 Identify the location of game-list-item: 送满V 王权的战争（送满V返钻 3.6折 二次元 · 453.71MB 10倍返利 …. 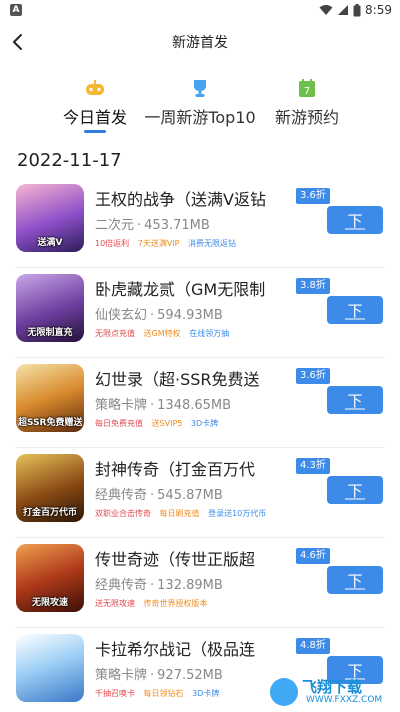
(200, 223).